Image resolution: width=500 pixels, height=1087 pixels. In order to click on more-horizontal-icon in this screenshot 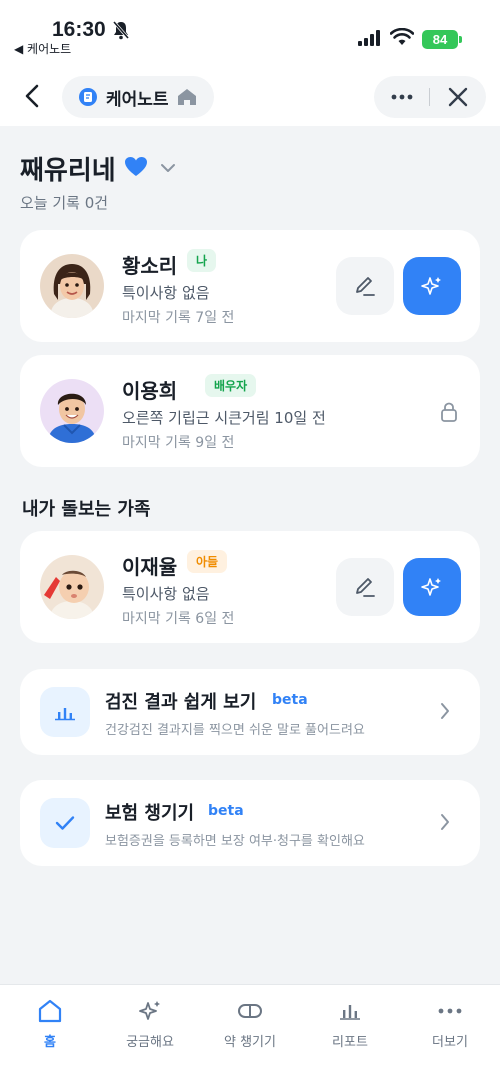, I will do `click(402, 97)`.